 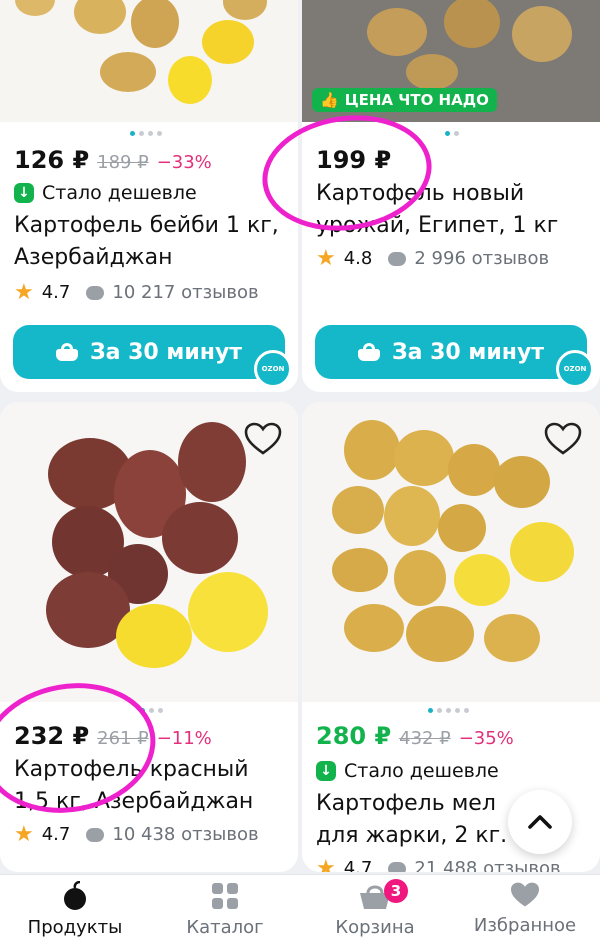 What do you see at coordinates (425, 738) in the screenshot?
I see `old-price: 432 ₽` at bounding box center [425, 738].